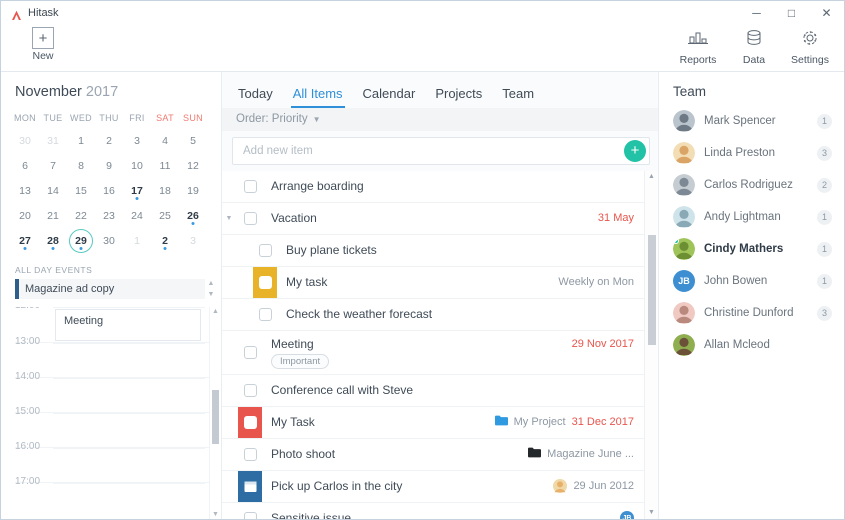  What do you see at coordinates (433, 315) in the screenshot?
I see `table-row: Check the weather forecast` at bounding box center [433, 315].